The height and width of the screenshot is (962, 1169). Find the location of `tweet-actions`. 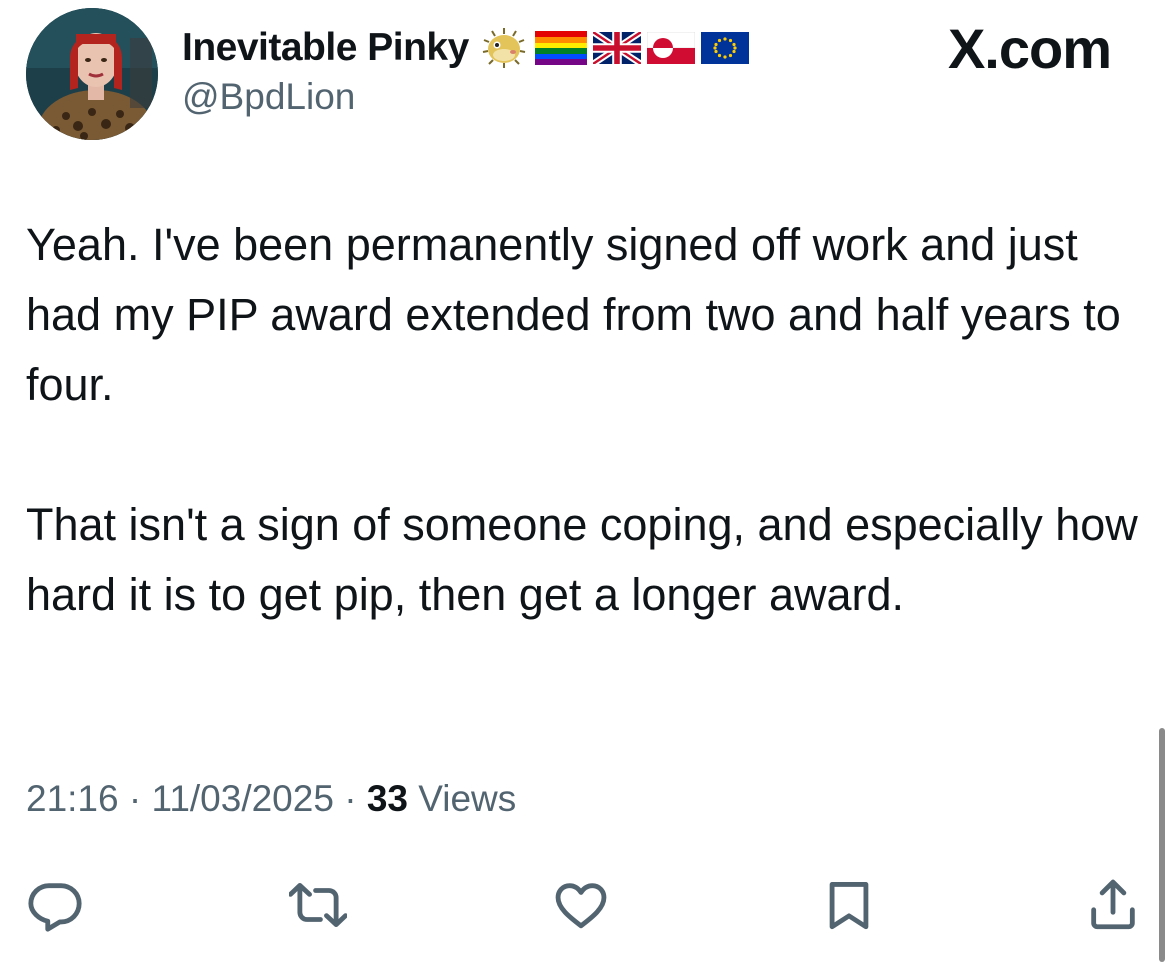

tweet-actions is located at coordinates (584, 905).